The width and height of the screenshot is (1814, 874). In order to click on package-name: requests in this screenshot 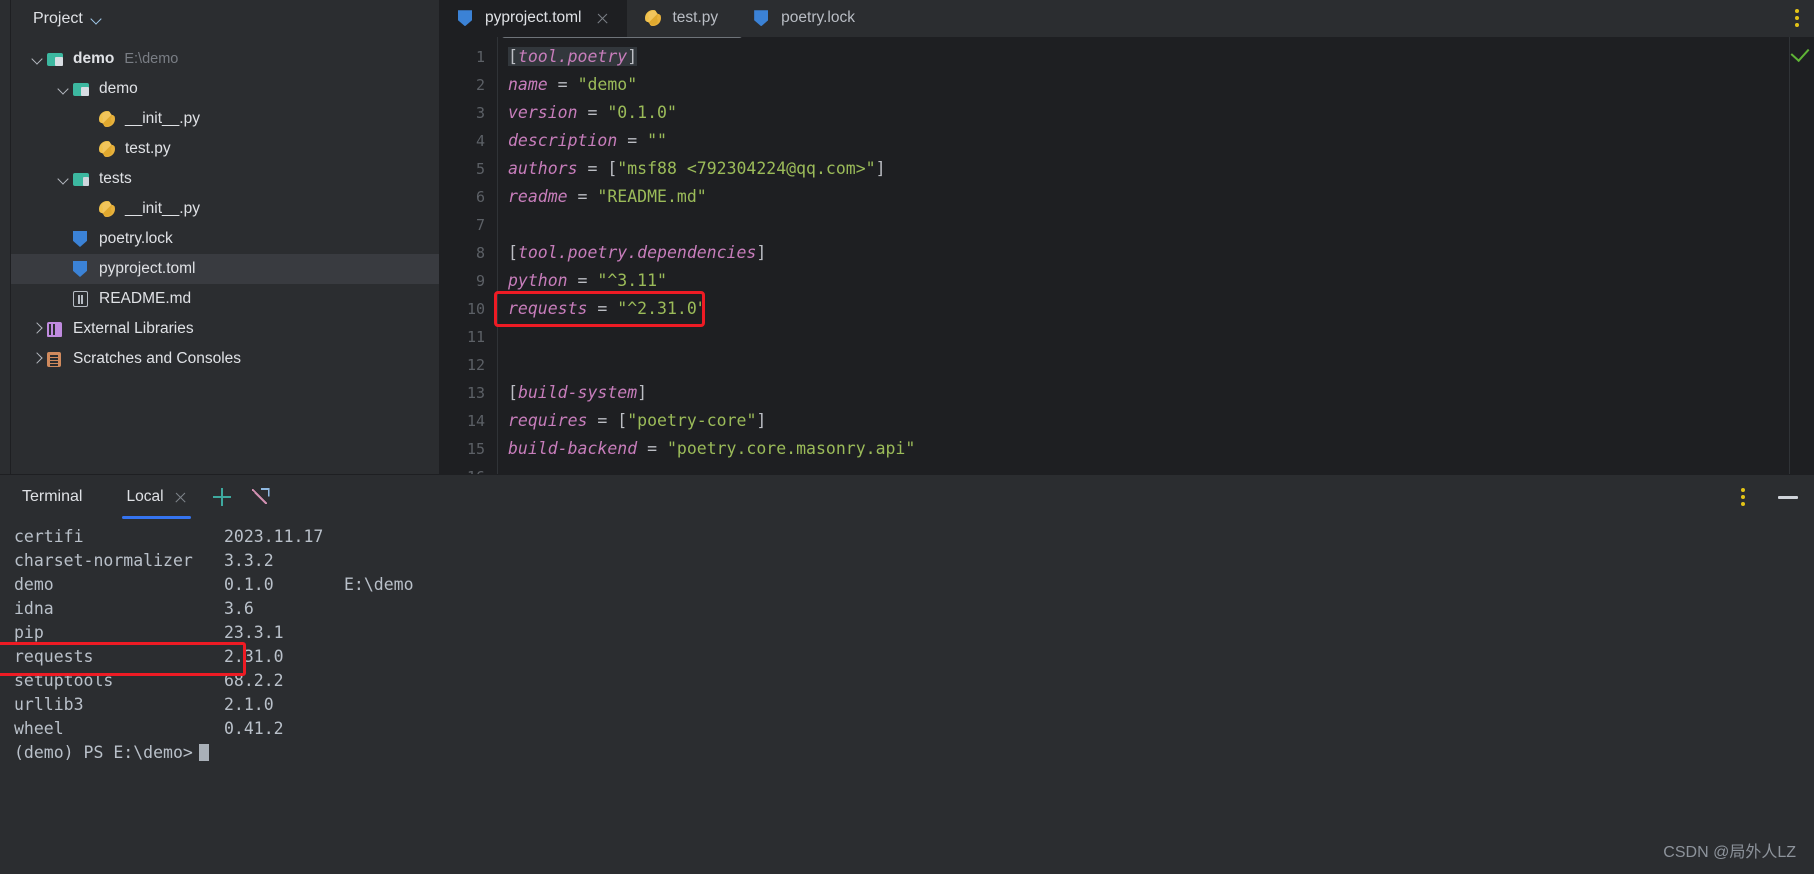, I will do `click(54, 656)`.